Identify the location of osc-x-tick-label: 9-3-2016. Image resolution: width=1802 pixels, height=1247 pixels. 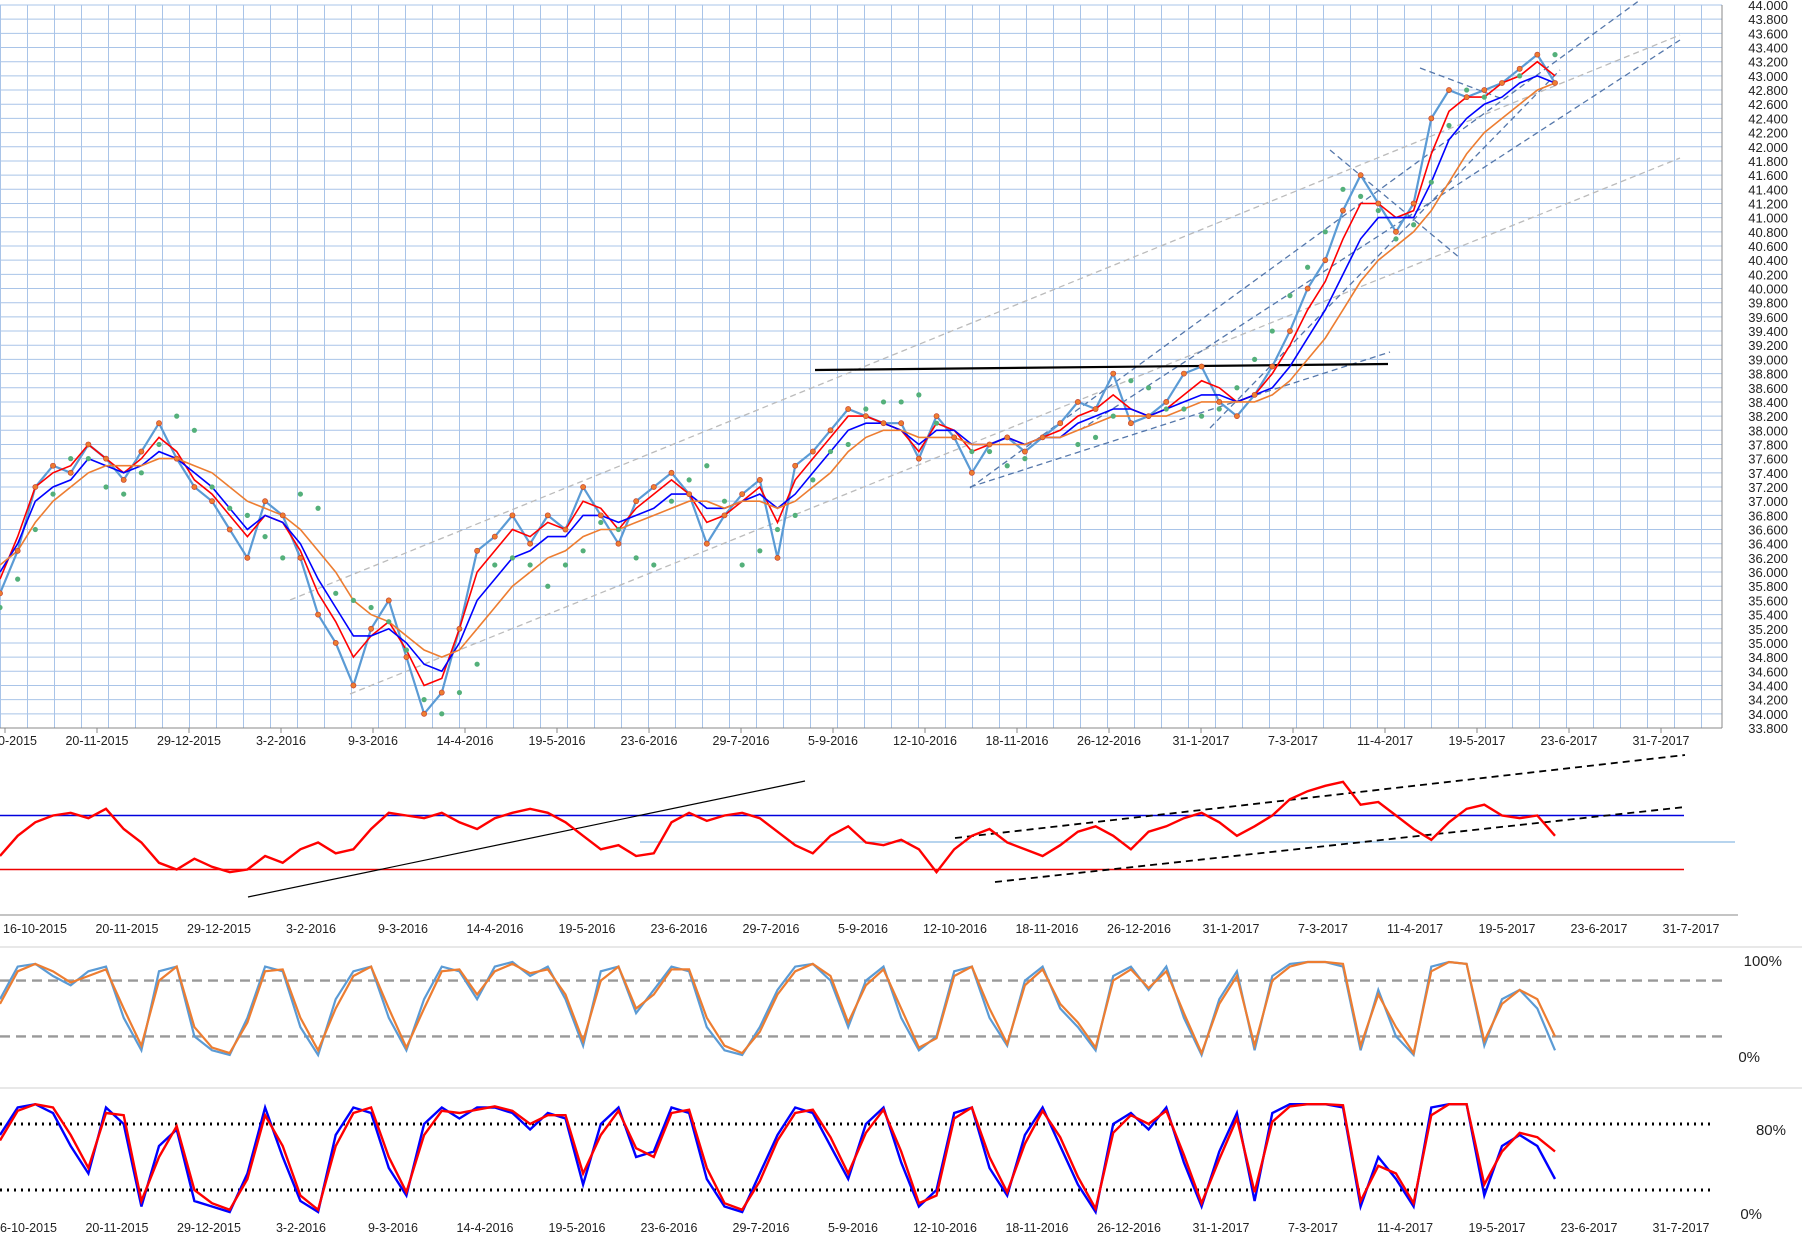
(403, 929).